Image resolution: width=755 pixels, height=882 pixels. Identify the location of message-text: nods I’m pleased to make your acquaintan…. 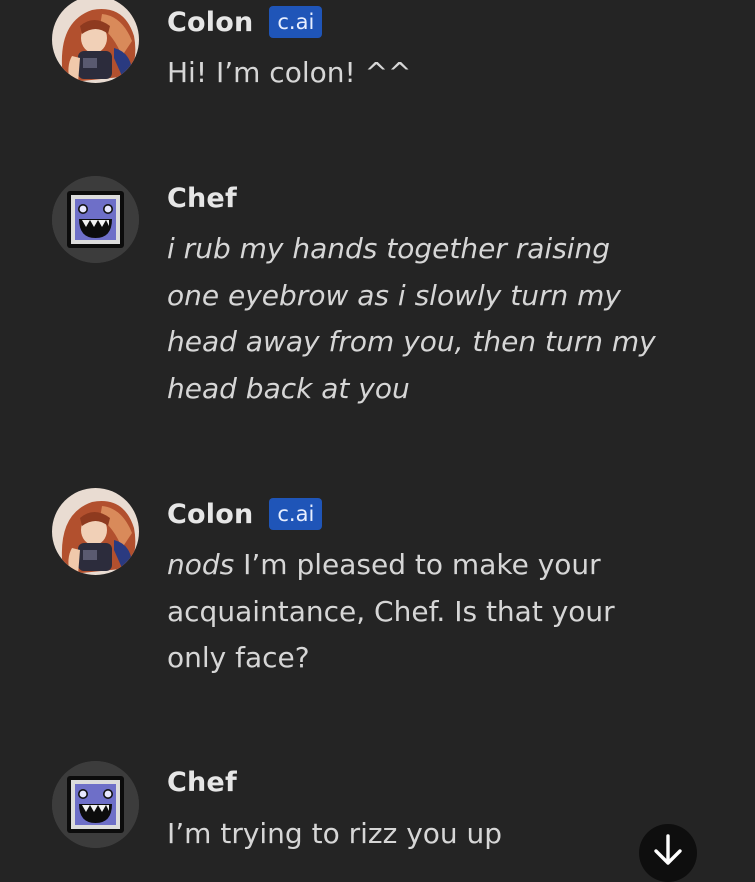
(407, 612).